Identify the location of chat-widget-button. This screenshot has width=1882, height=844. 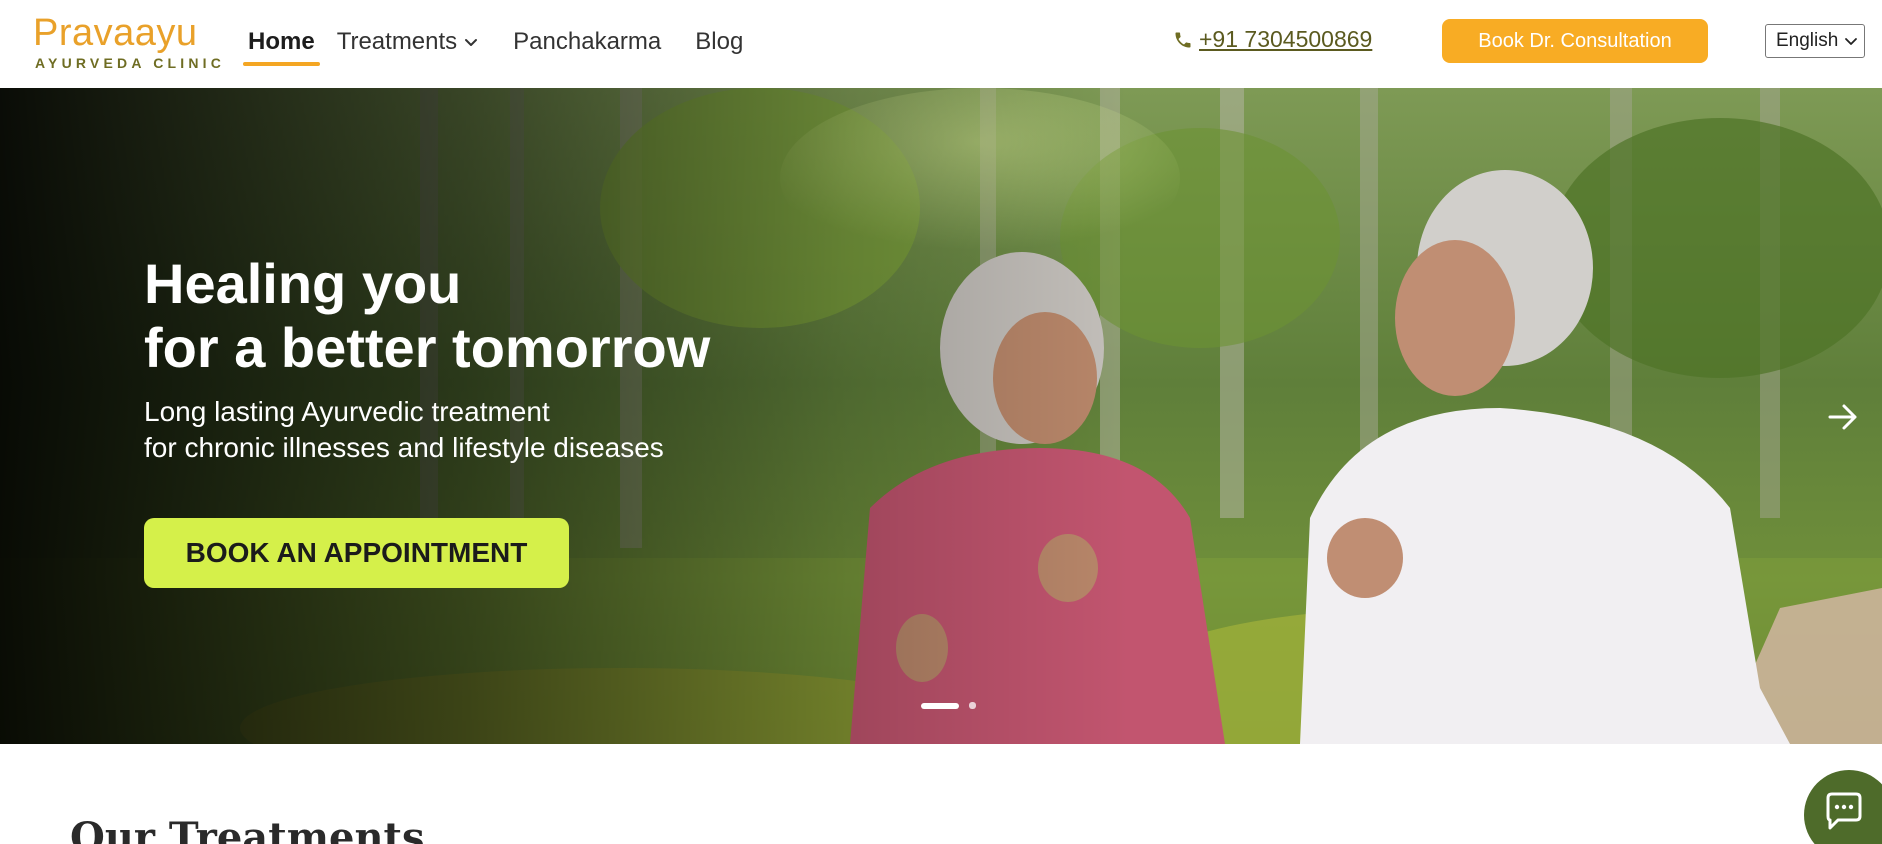
(1843, 807).